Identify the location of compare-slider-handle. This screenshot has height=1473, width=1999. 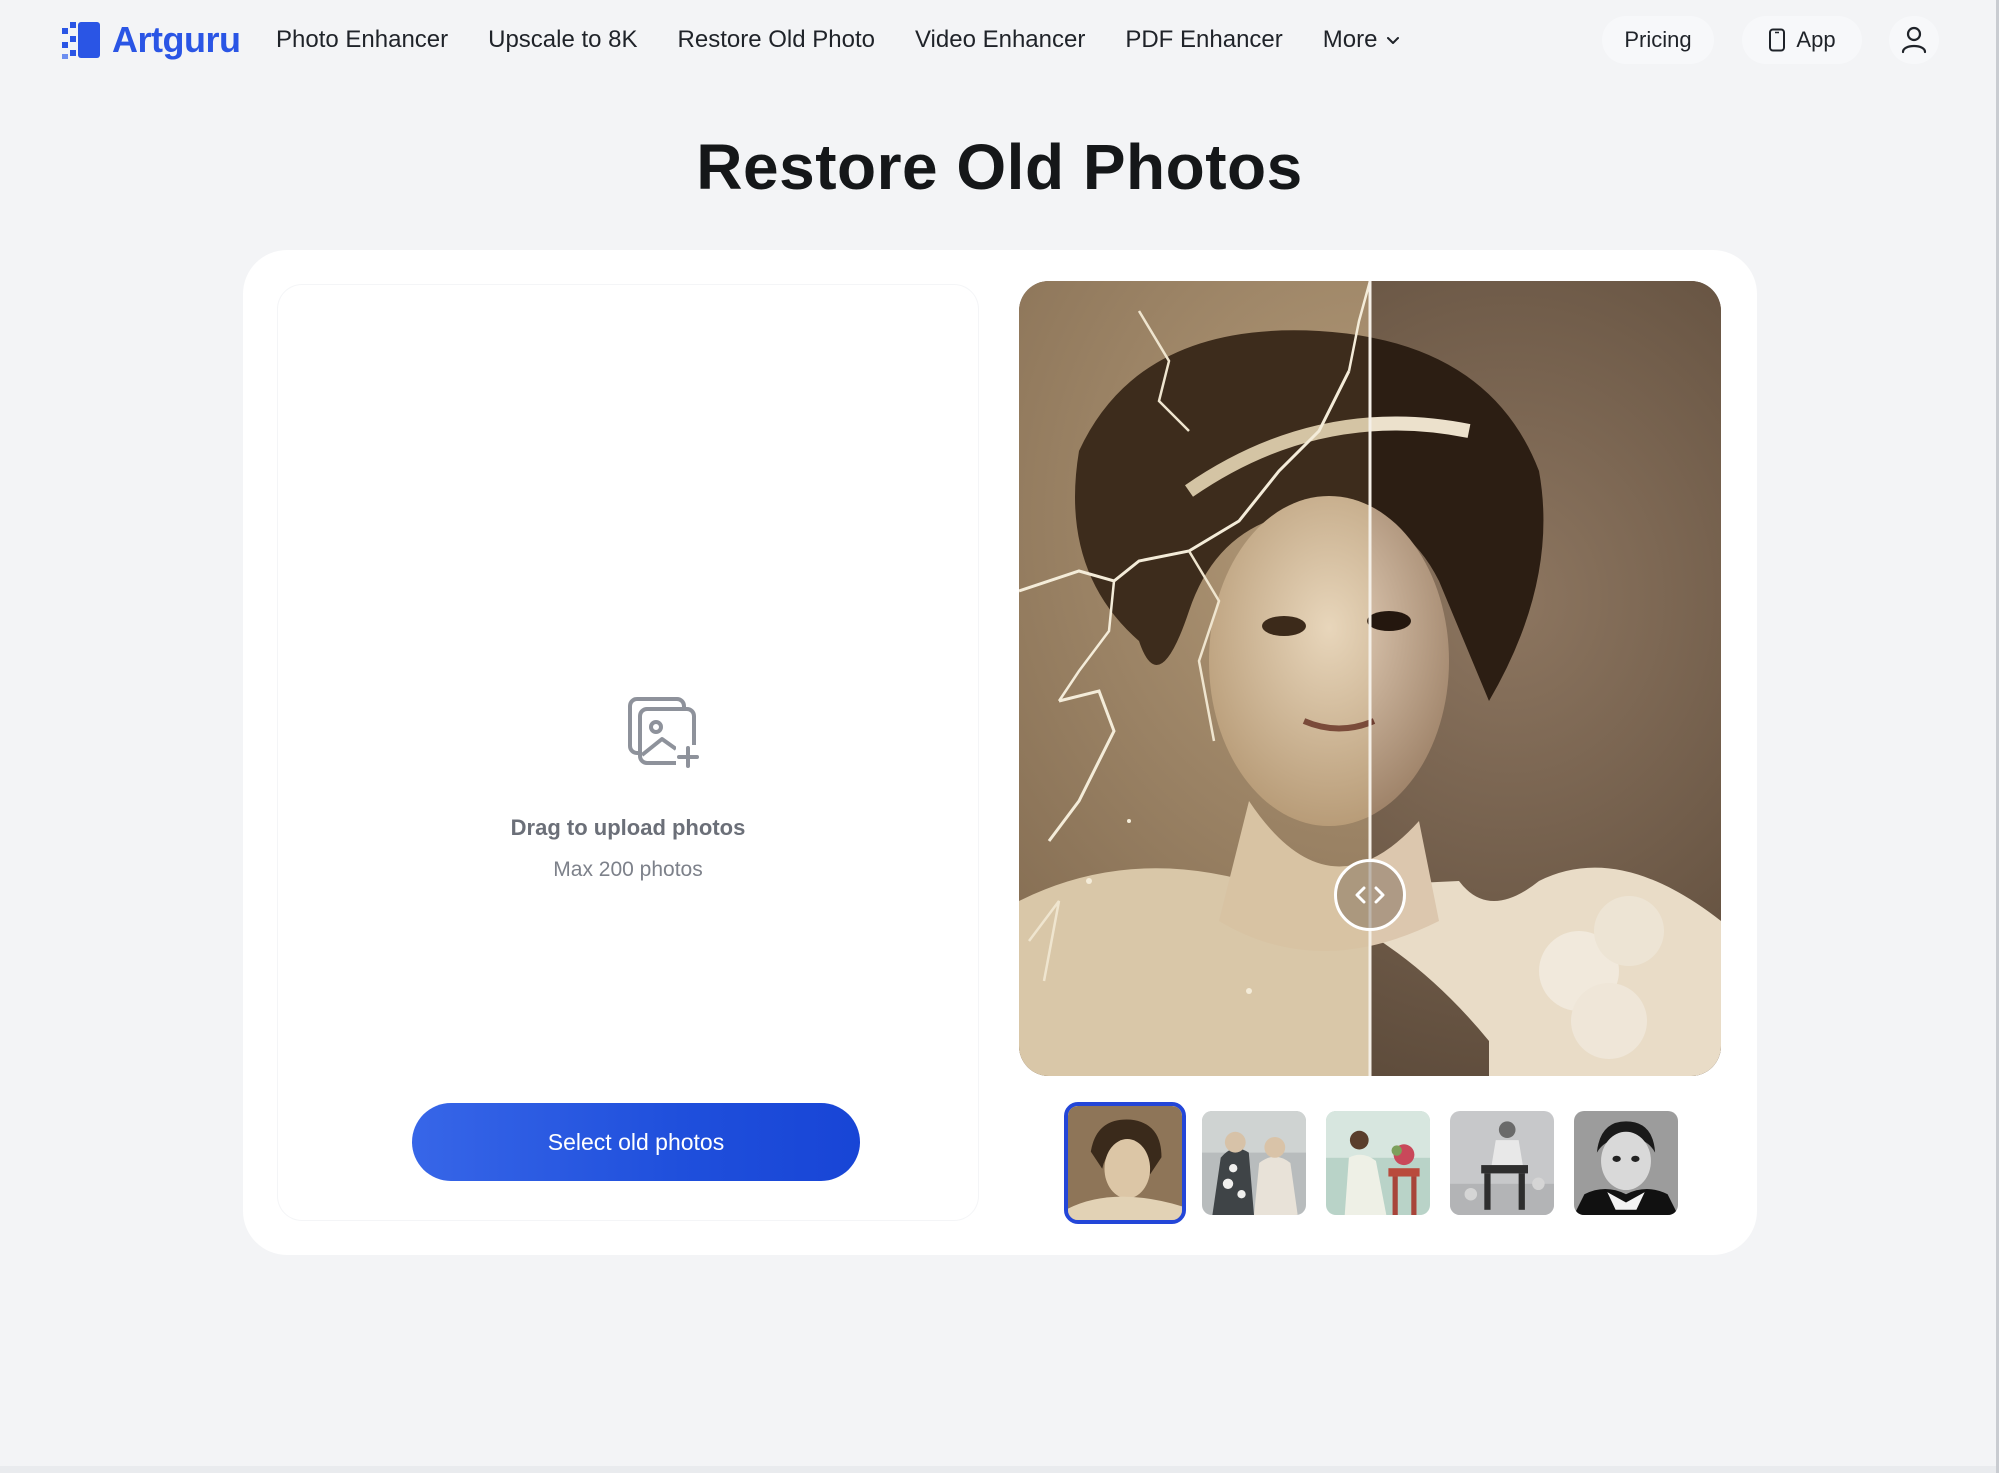
(1370, 895).